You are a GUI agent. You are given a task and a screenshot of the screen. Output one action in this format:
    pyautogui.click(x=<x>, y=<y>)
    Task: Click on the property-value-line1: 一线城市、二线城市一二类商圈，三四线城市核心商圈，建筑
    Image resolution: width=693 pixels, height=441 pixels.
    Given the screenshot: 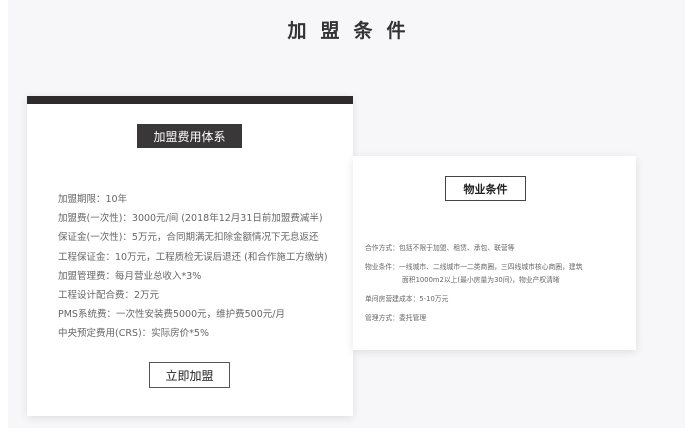 What is the action you would take?
    pyautogui.click(x=490, y=267)
    